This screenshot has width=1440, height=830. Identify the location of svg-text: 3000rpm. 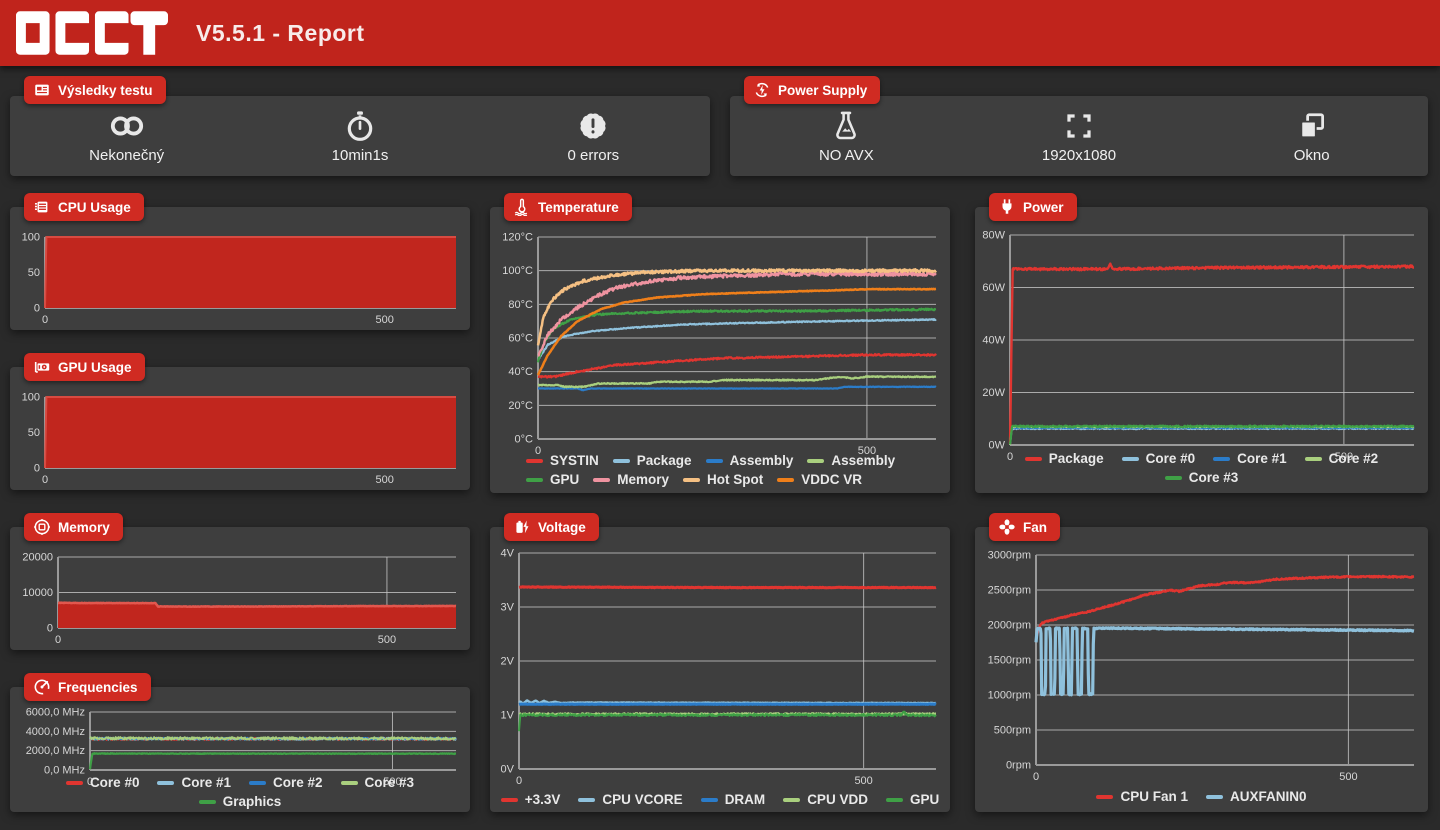
(1009, 556).